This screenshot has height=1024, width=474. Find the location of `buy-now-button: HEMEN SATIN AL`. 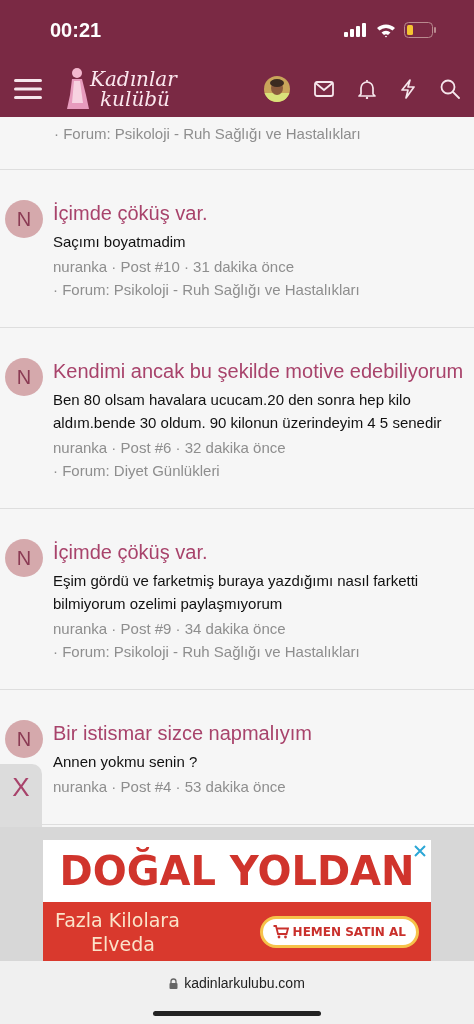

buy-now-button: HEMEN SATIN AL is located at coordinates (339, 931).